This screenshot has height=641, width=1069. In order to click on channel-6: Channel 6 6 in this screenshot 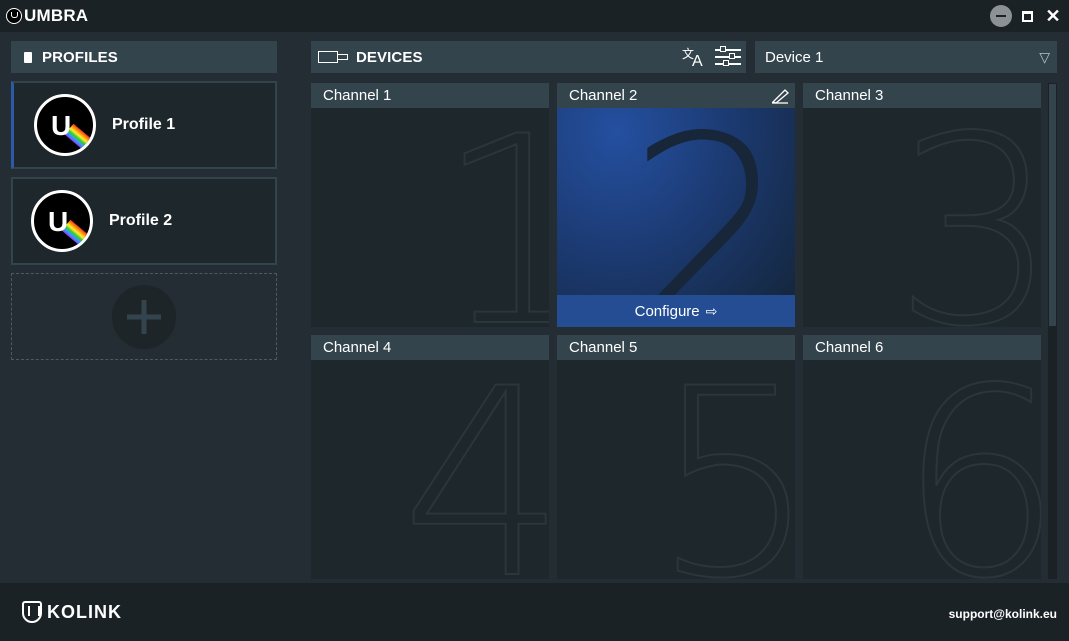, I will do `click(922, 457)`.